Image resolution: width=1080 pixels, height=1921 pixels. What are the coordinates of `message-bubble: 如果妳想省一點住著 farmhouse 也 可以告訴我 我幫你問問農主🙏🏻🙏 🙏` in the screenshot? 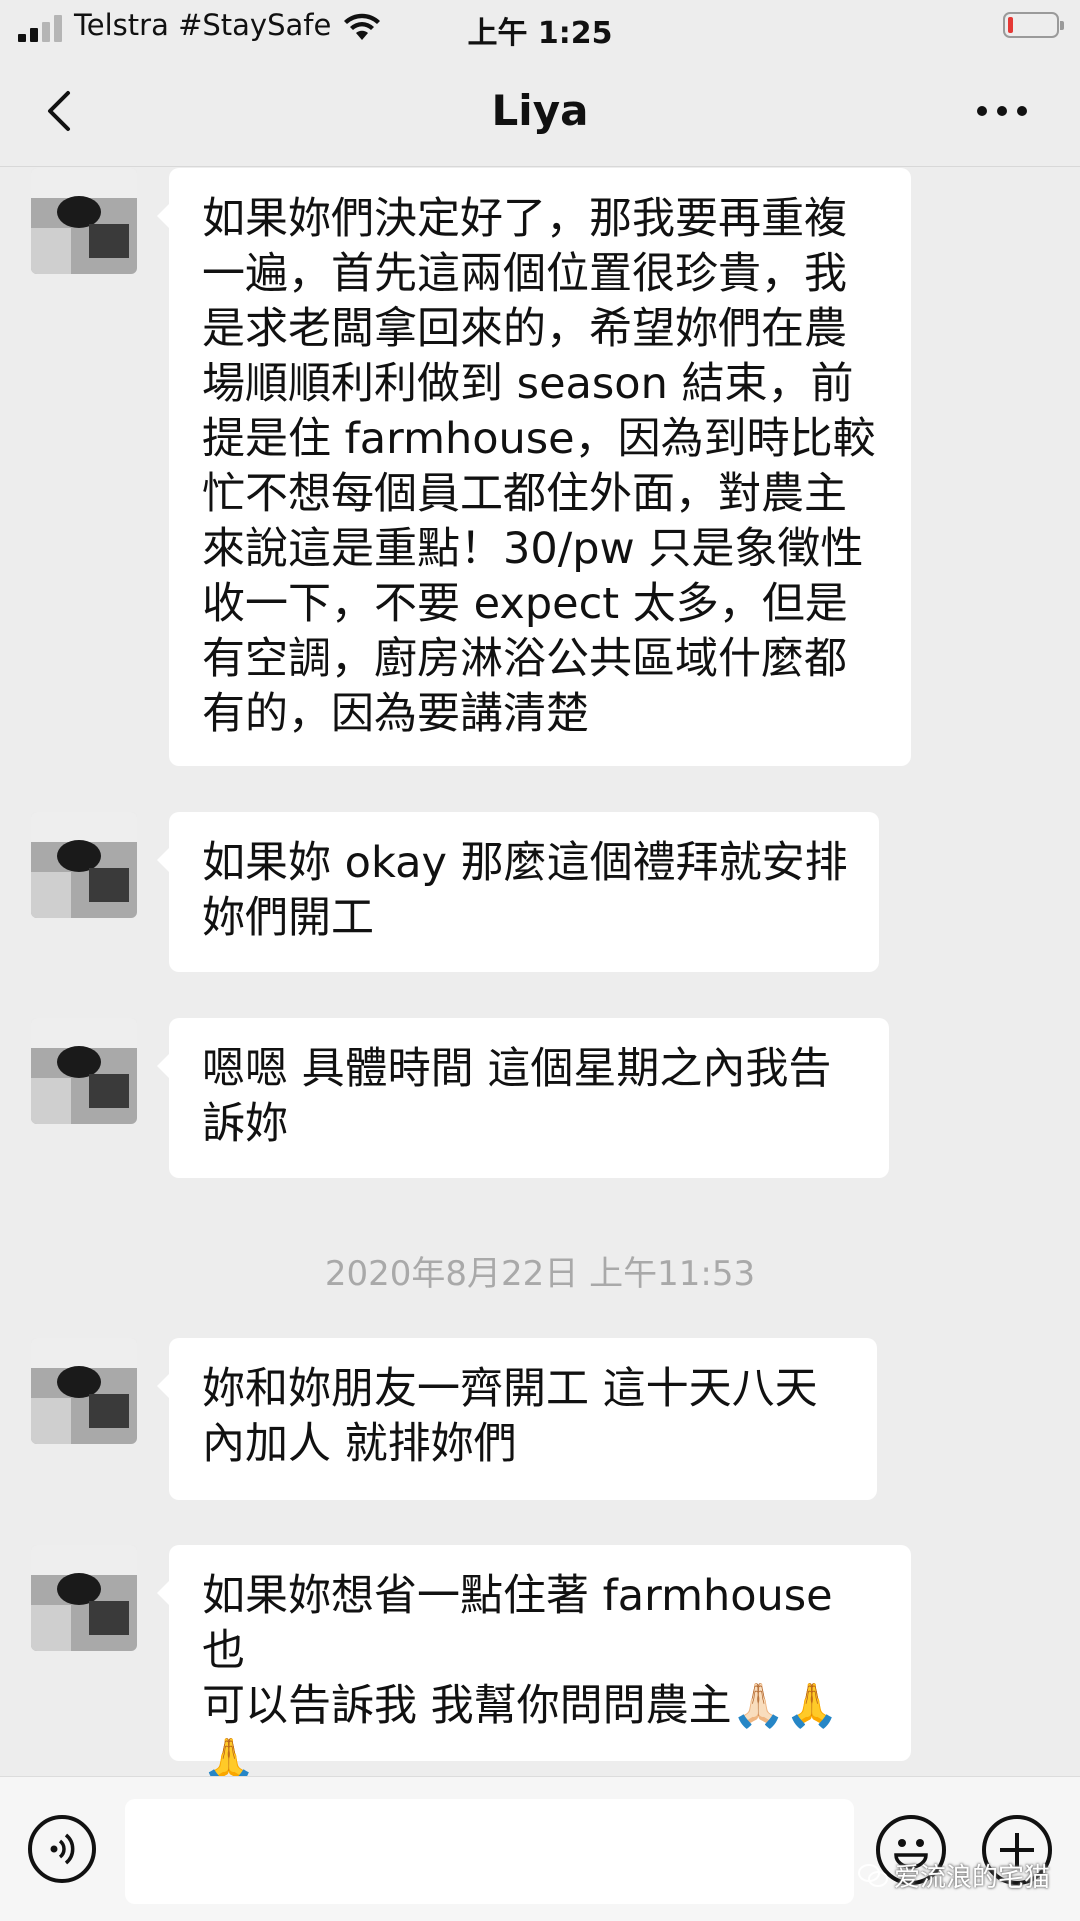 It's located at (534, 1665).